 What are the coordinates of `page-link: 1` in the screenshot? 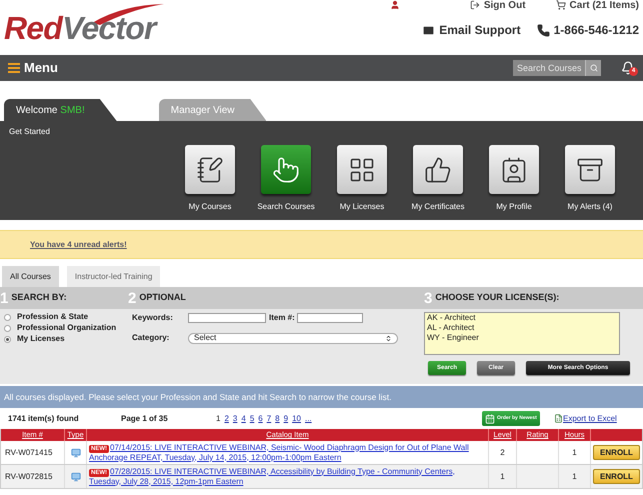 It's located at (218, 418).